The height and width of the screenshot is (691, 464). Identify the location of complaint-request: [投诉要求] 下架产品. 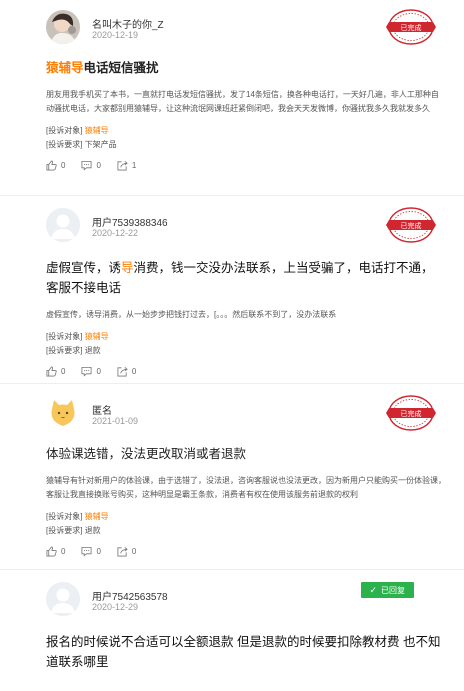
(246, 145).